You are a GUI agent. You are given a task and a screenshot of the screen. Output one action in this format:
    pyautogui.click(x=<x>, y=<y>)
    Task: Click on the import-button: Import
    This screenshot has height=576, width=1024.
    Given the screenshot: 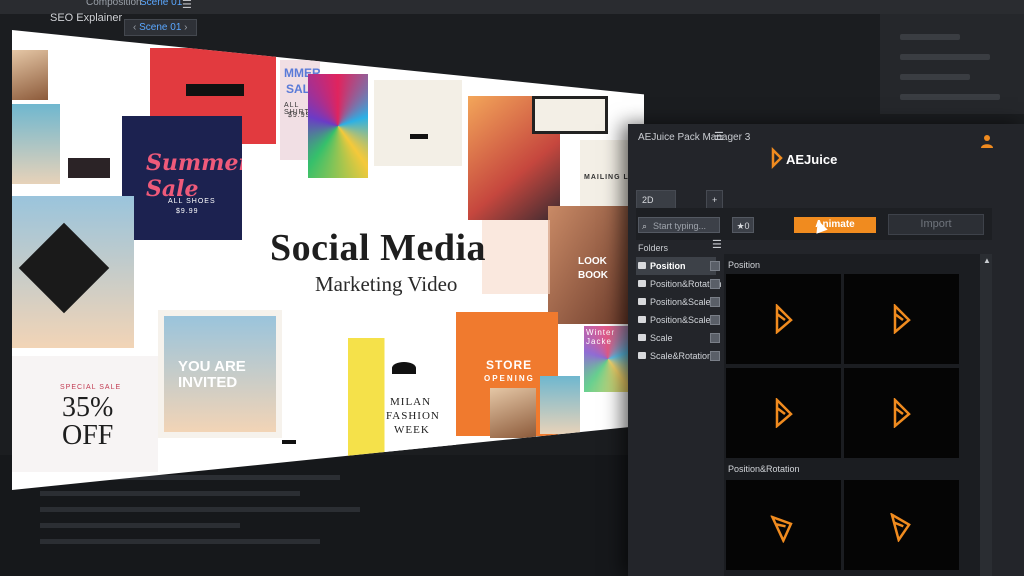 What is the action you would take?
    pyautogui.click(x=936, y=224)
    